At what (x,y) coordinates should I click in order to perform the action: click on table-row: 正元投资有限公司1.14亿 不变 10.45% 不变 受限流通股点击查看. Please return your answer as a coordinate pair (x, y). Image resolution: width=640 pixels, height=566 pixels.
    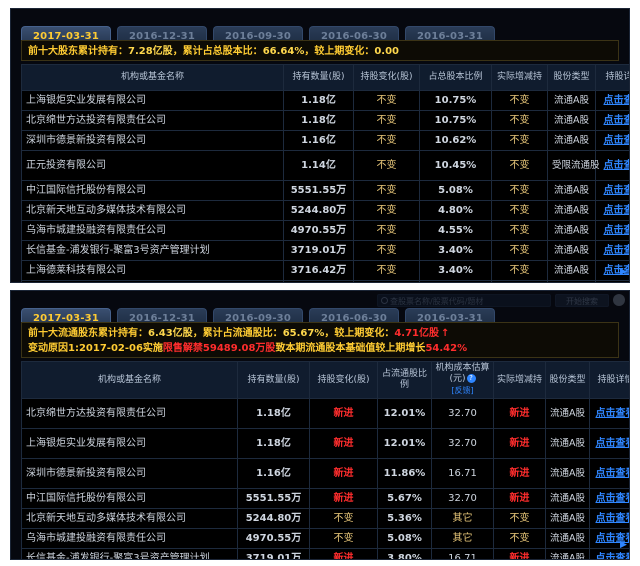
    Looking at the image, I should click on (325, 165).